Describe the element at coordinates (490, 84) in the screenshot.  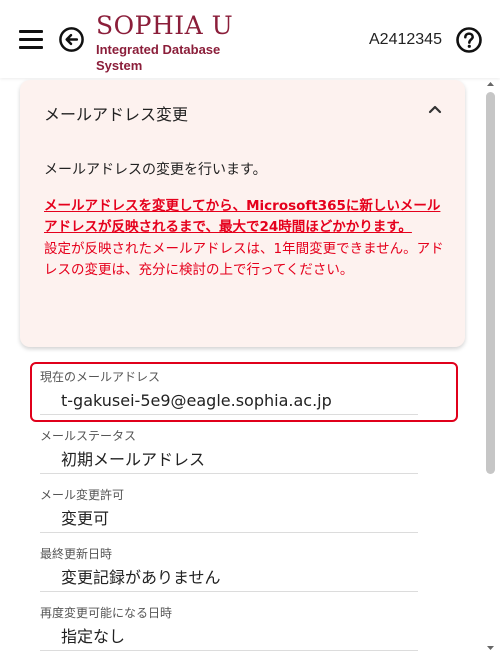
I see `scroll-up-arrow-icon` at that location.